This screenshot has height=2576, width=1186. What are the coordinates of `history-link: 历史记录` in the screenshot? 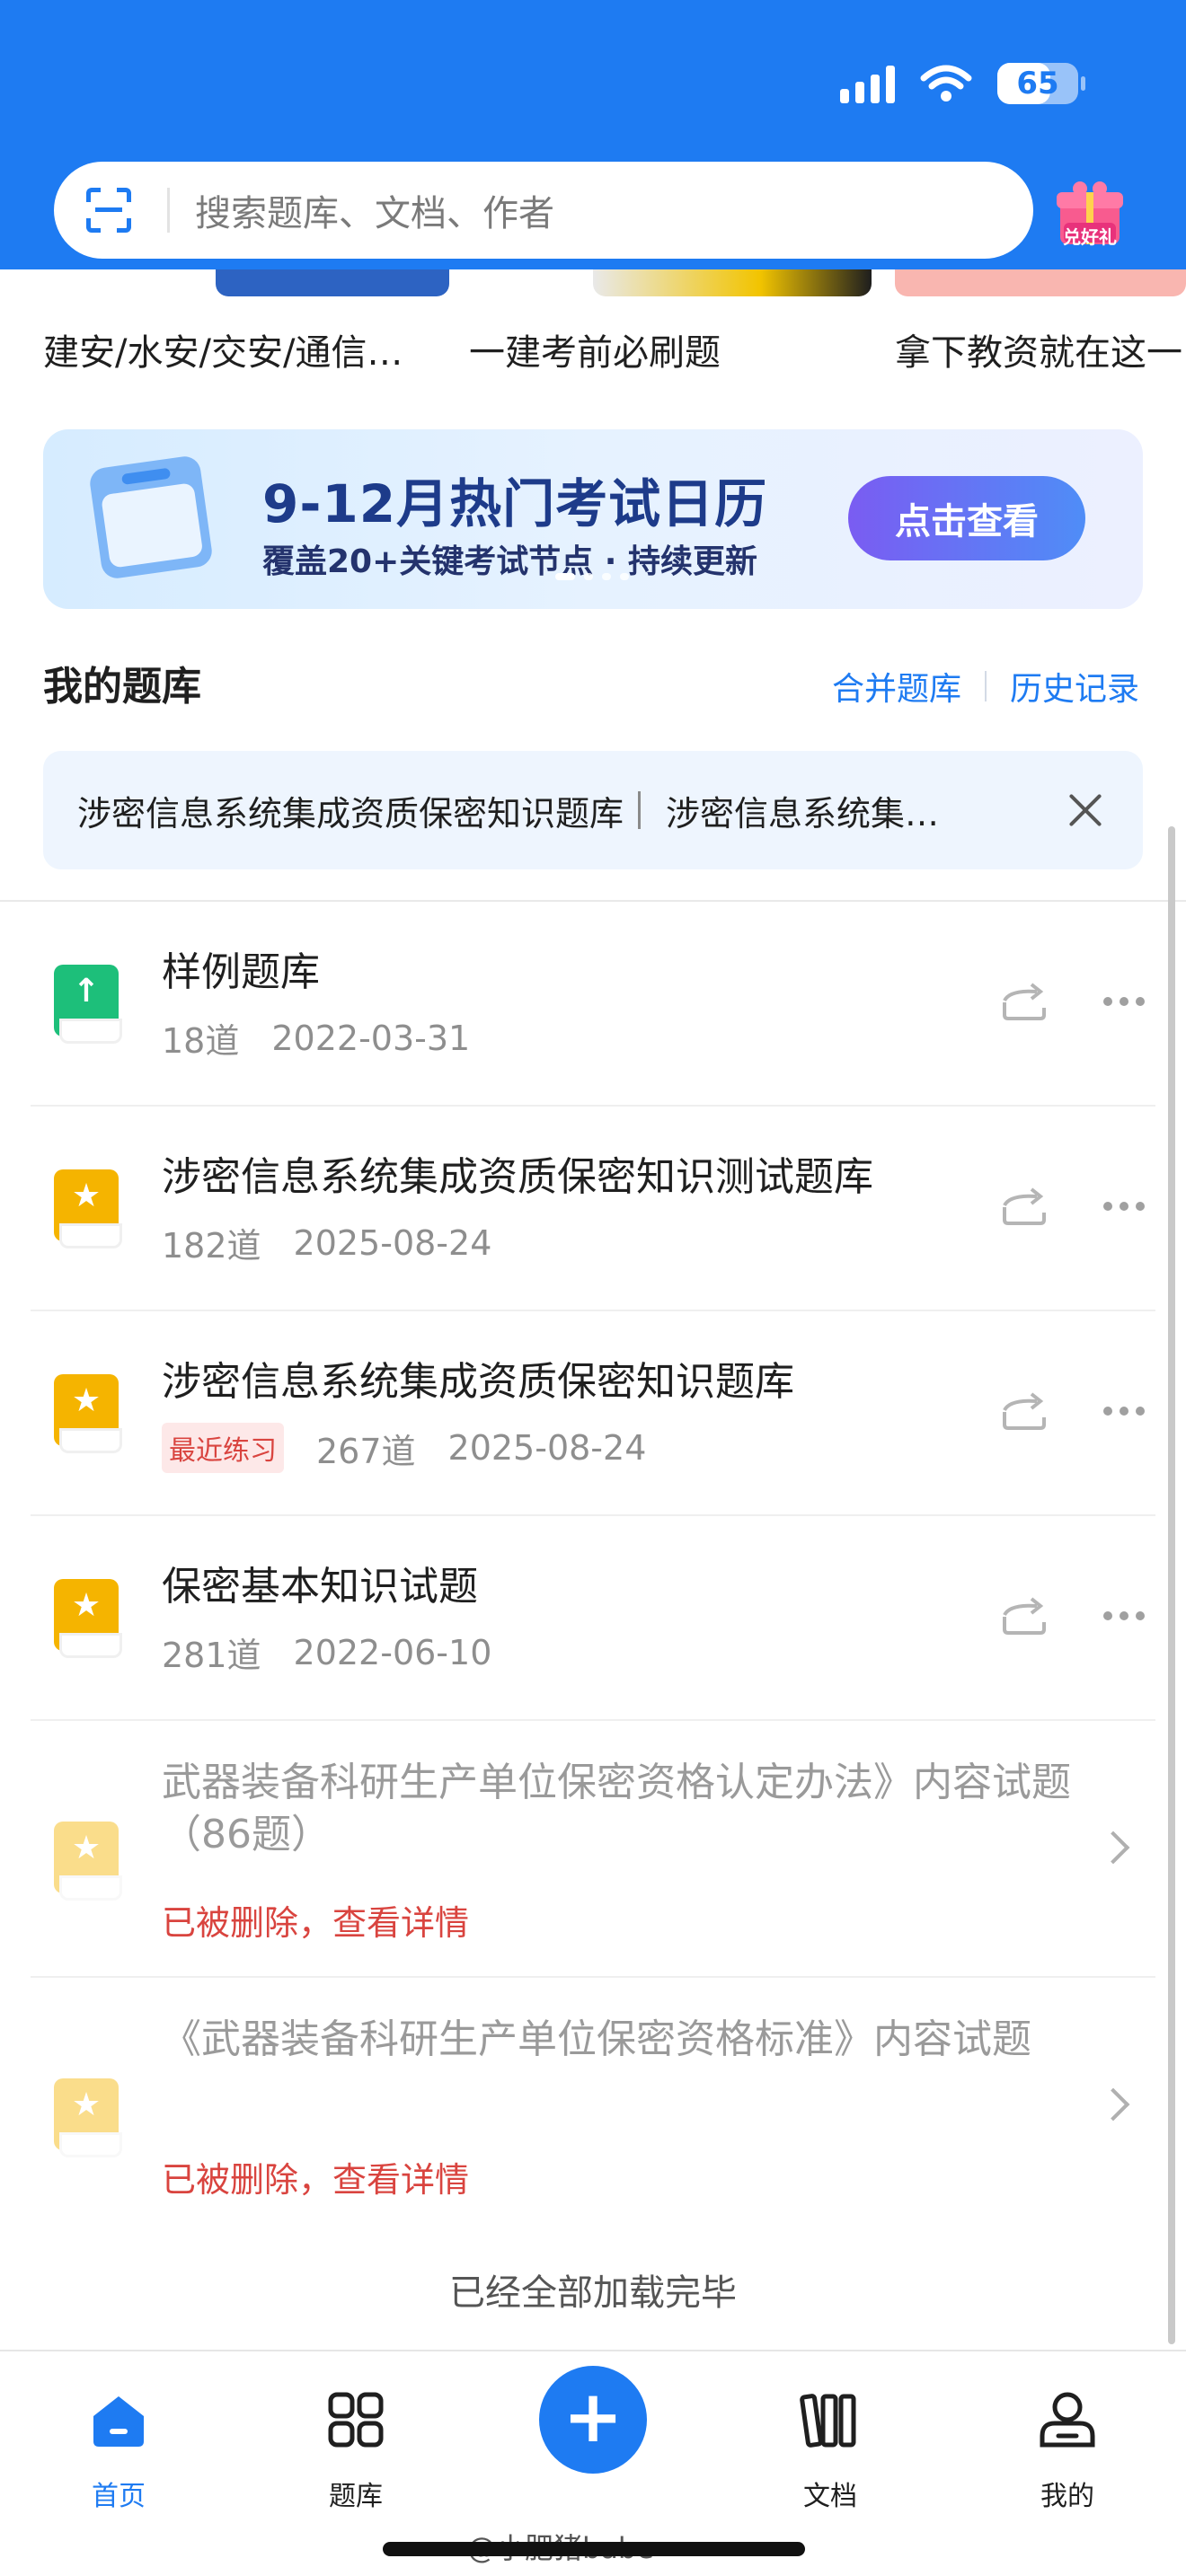 It's located at (1074, 686).